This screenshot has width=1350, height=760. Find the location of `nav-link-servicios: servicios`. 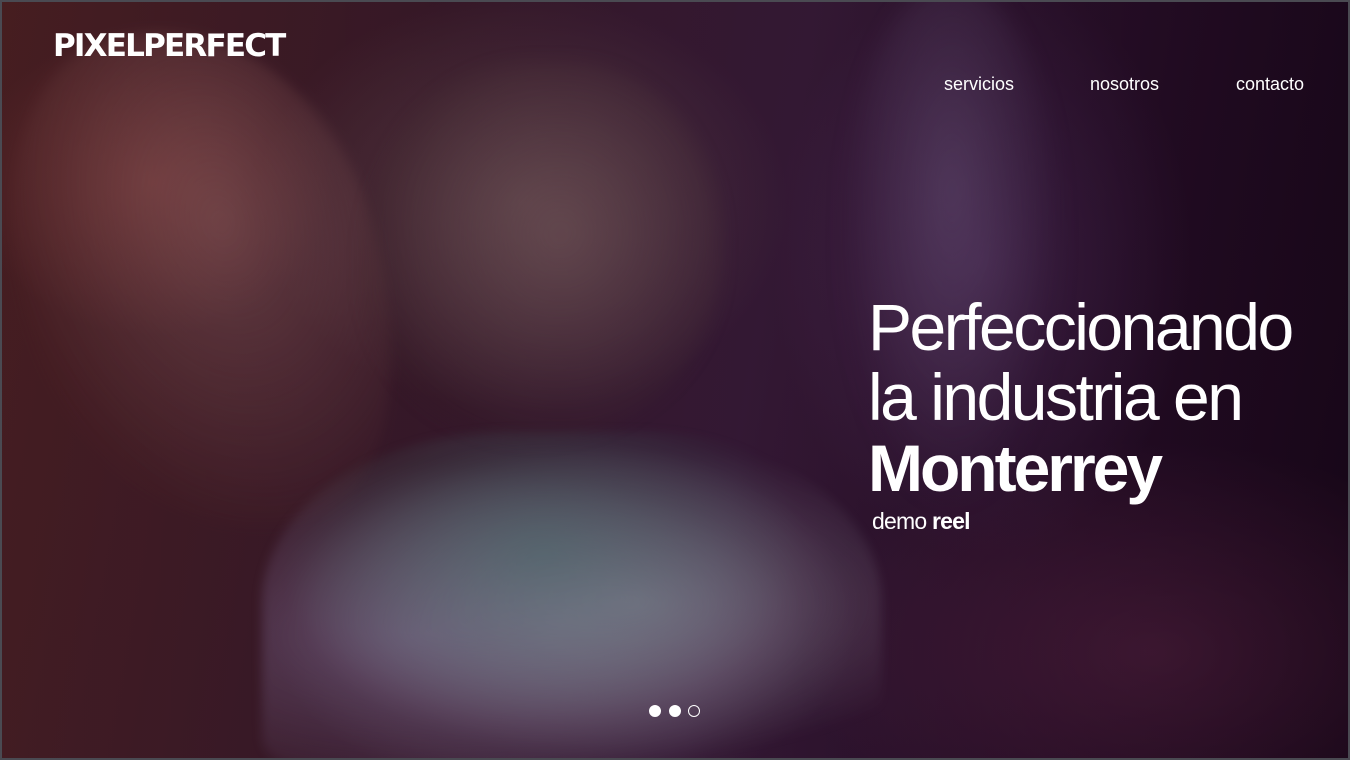

nav-link-servicios: servicios is located at coordinates (979, 84).